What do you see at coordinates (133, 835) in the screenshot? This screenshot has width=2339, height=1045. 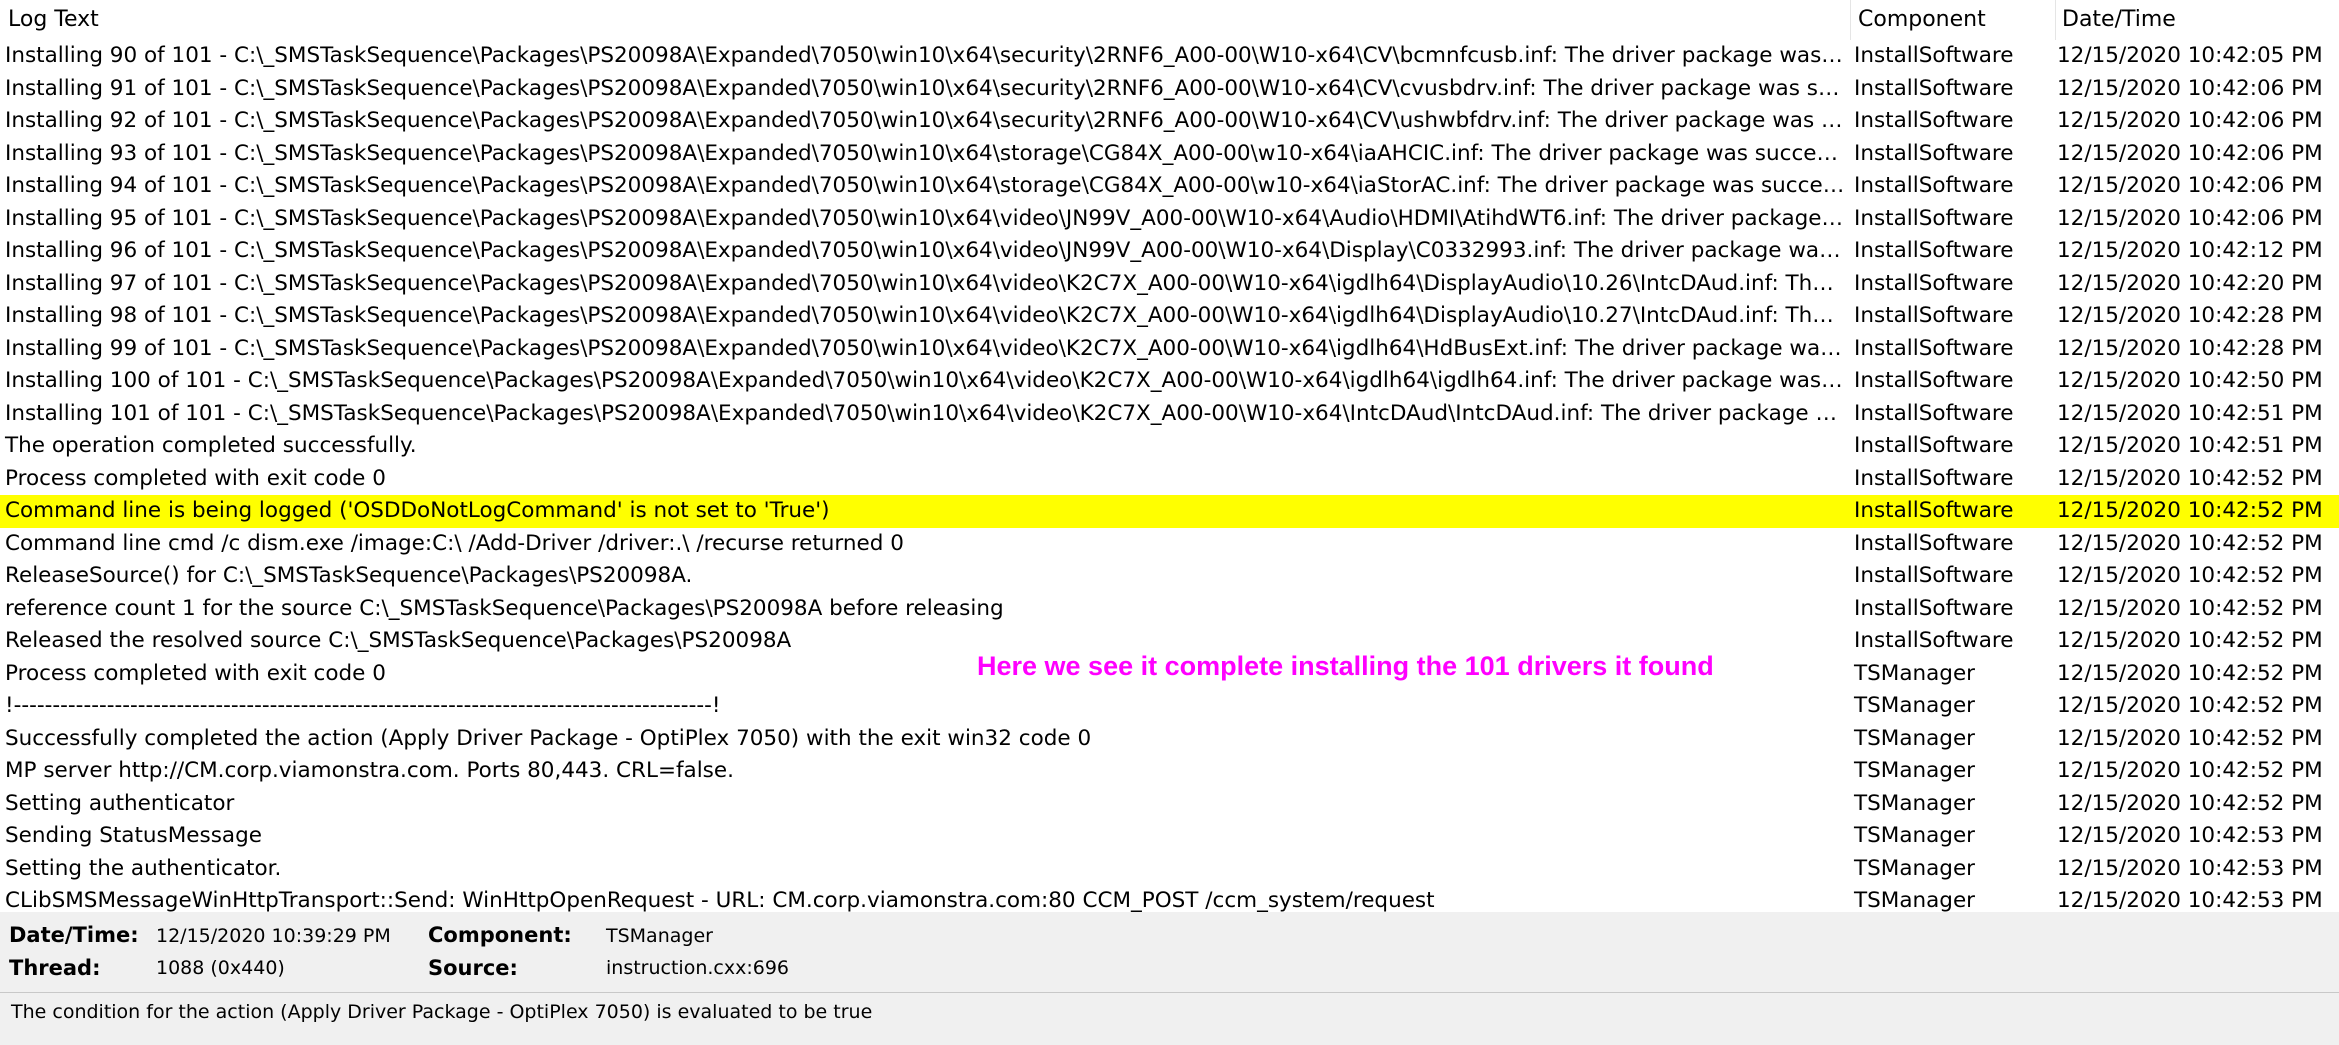 I see `log-text-cell: Sending StatusMessage` at bounding box center [133, 835].